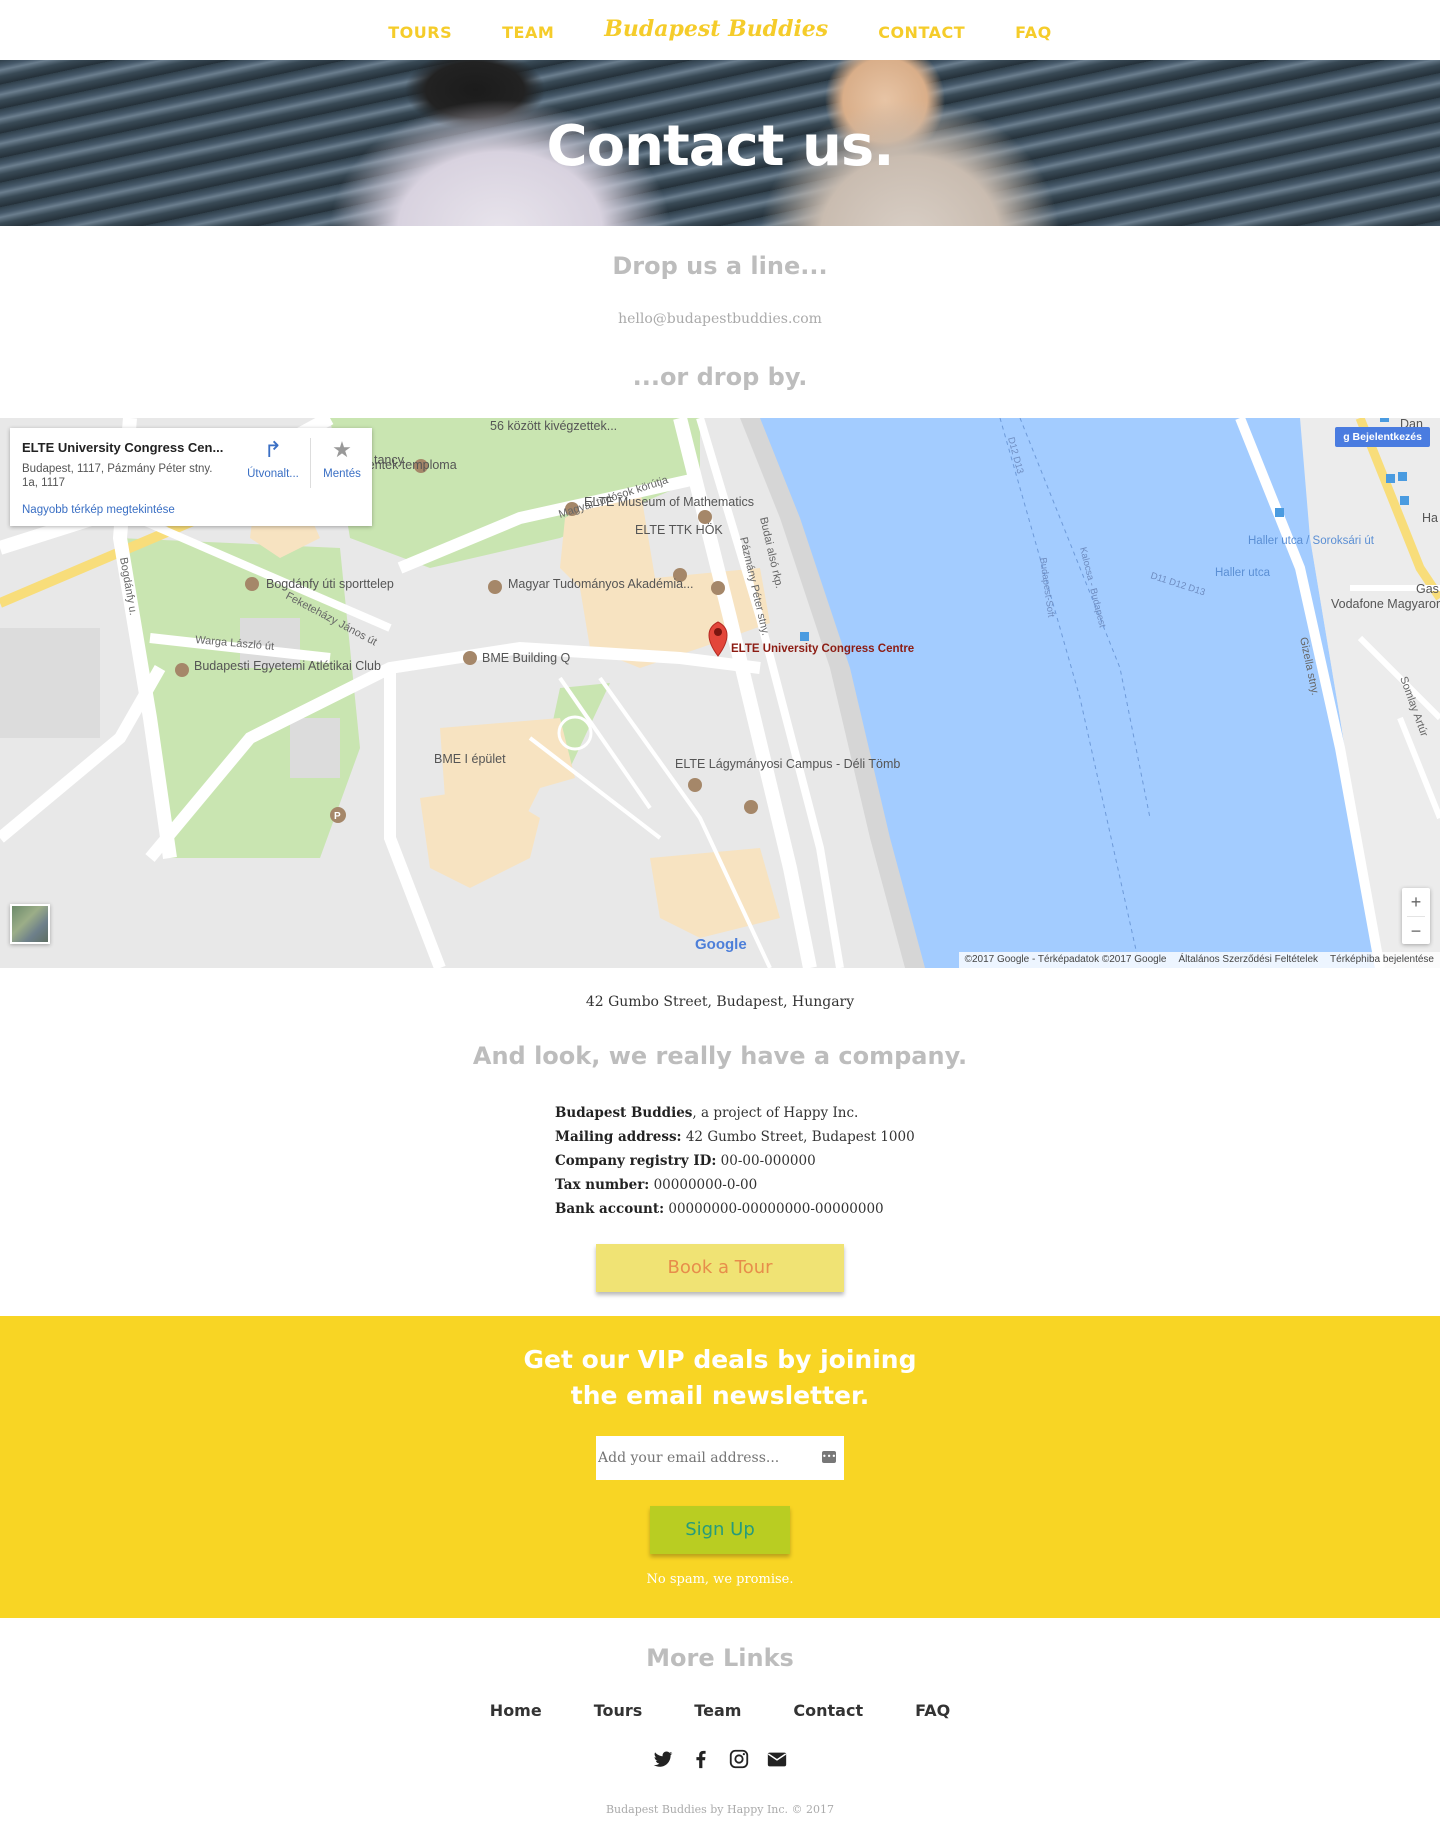 This screenshot has width=1440, height=1847. What do you see at coordinates (721, 944) in the screenshot?
I see `google-logo: Google` at bounding box center [721, 944].